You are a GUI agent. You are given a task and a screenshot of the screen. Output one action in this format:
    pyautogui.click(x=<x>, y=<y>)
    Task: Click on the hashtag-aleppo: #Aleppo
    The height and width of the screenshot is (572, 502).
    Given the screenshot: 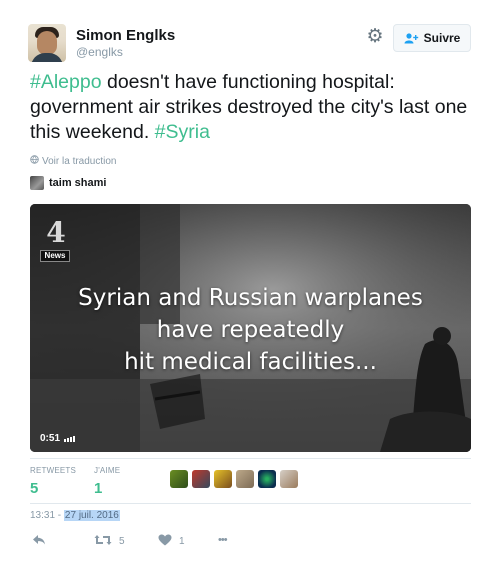 What is the action you would take?
    pyautogui.click(x=66, y=82)
    